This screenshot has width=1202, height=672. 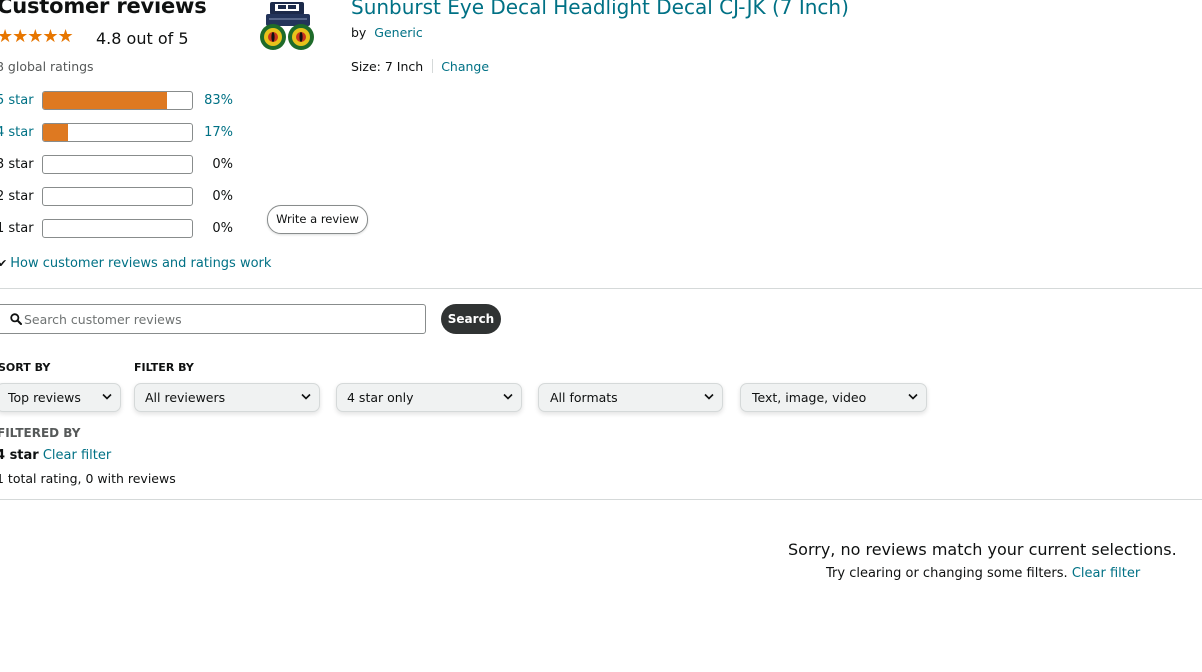 I want to click on histogram-label-2-star: 2 star, so click(x=17, y=196).